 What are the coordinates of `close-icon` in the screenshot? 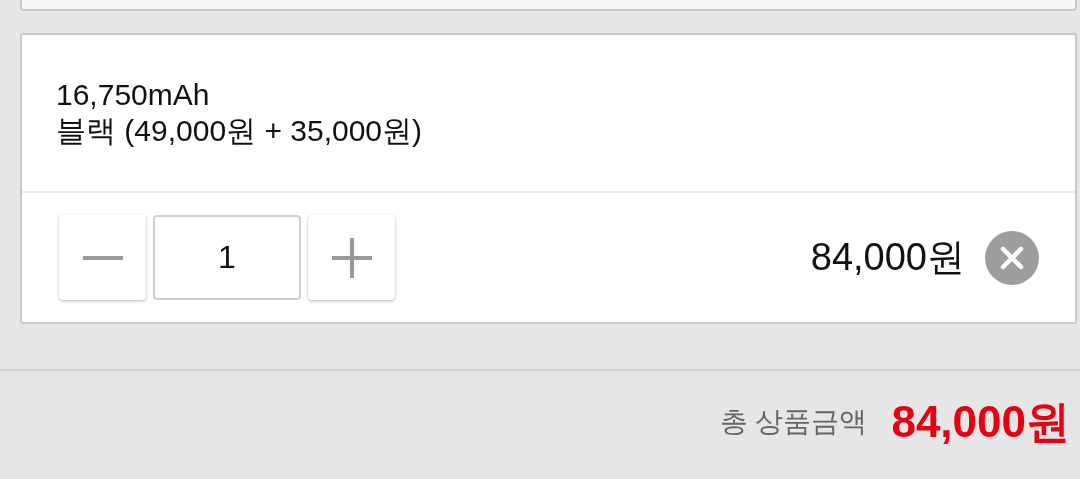 It's located at (1012, 257).